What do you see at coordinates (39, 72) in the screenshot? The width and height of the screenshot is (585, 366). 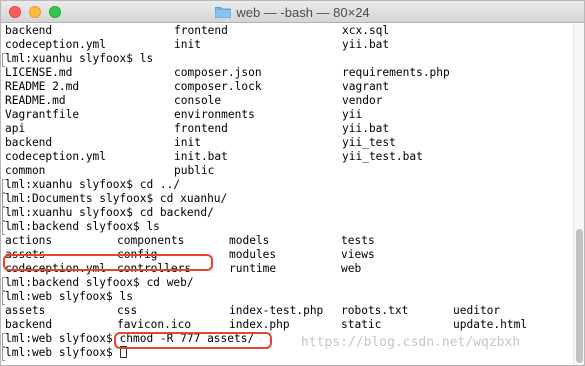 I see `file-entry: LICENSE.md` at bounding box center [39, 72].